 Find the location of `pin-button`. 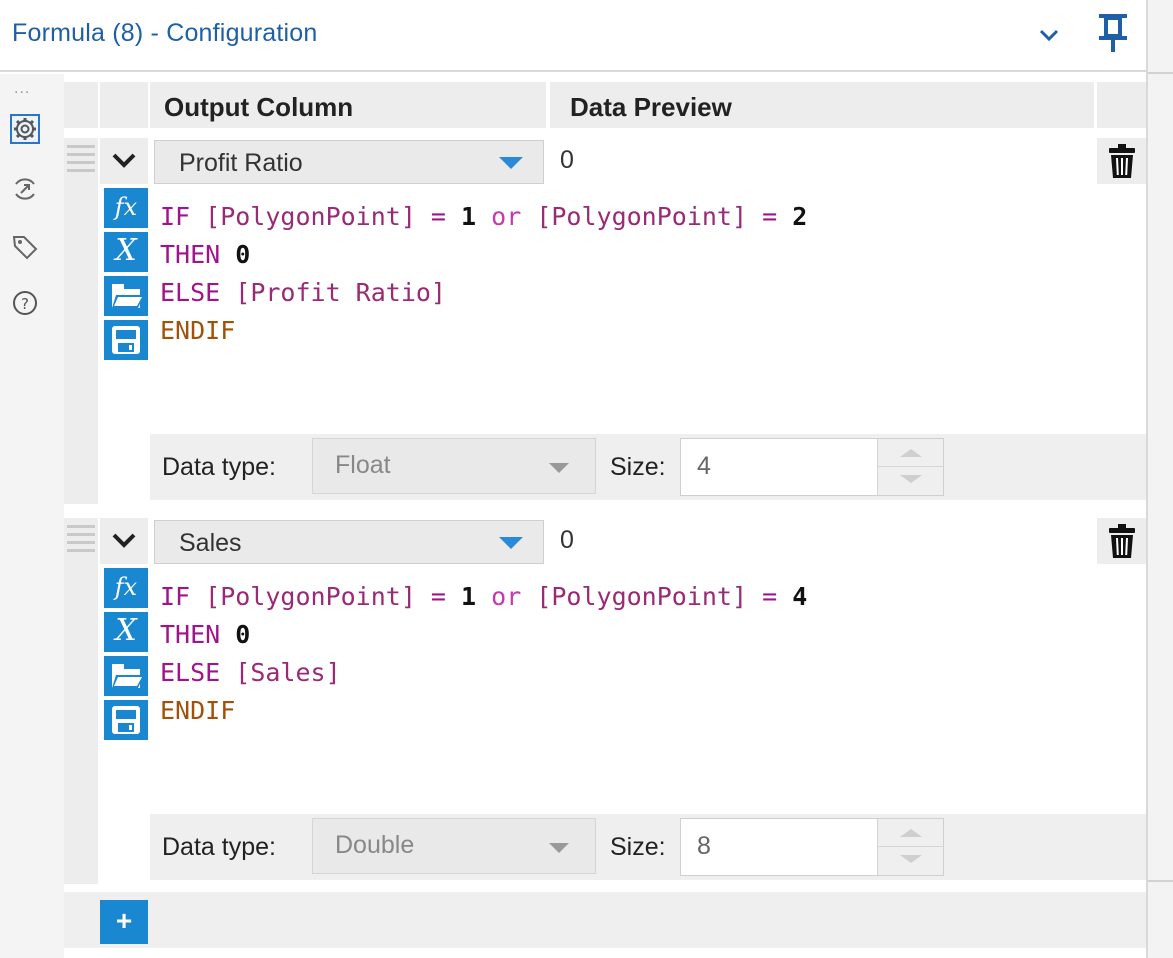

pin-button is located at coordinates (1113, 33).